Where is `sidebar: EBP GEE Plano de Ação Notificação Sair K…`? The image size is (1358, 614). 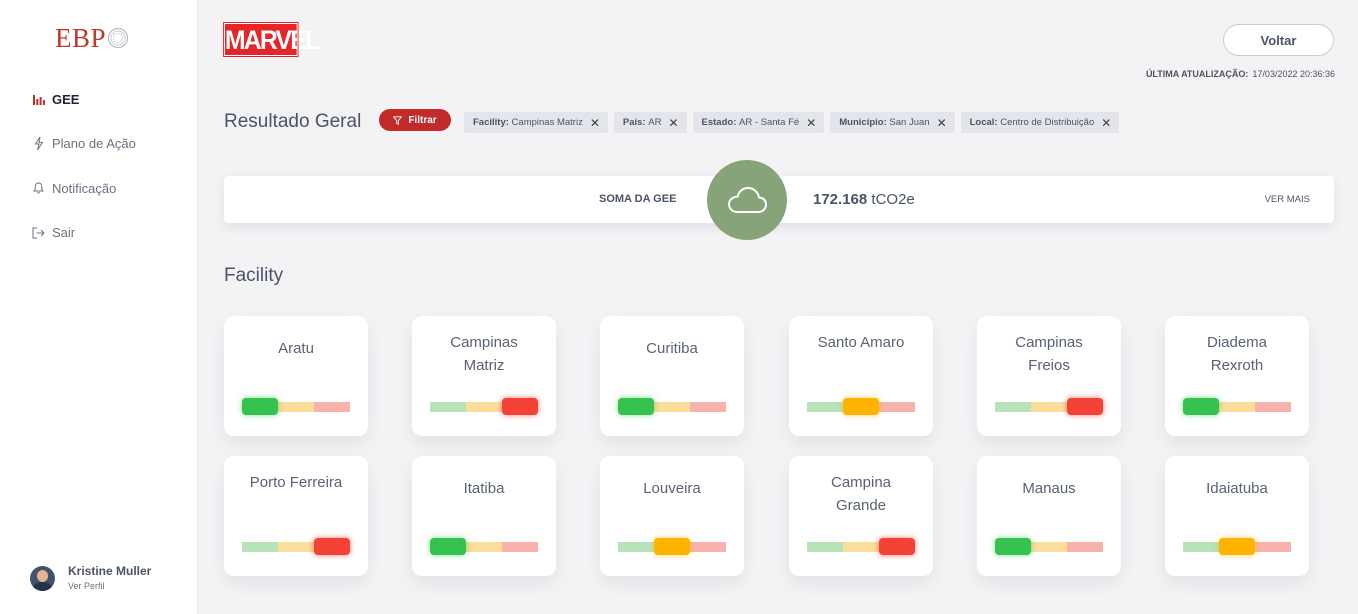
sidebar: EBP GEE Plano de Ação Notificação Sair K… is located at coordinates (99, 307).